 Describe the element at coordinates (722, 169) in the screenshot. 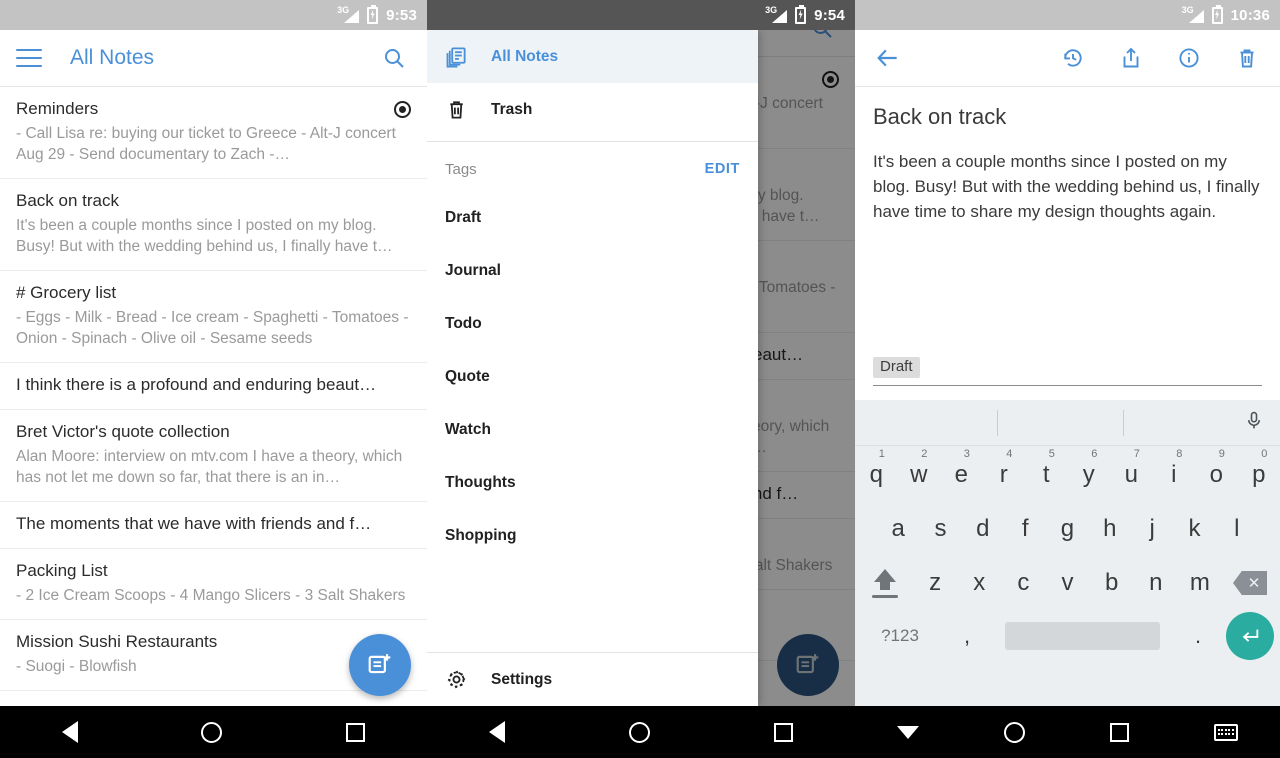

I see `edit-tags-button: EDIT` at that location.